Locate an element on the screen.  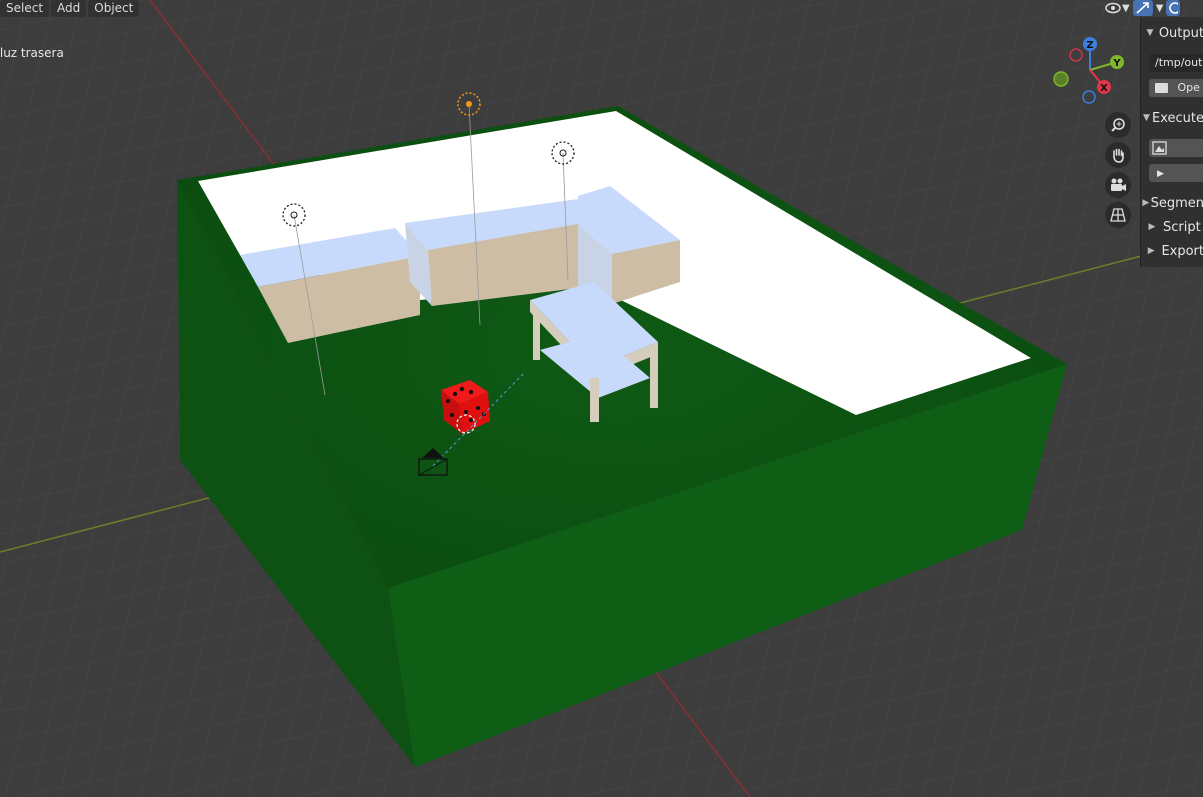
gizmo-icon is located at coordinates (1142, 8).